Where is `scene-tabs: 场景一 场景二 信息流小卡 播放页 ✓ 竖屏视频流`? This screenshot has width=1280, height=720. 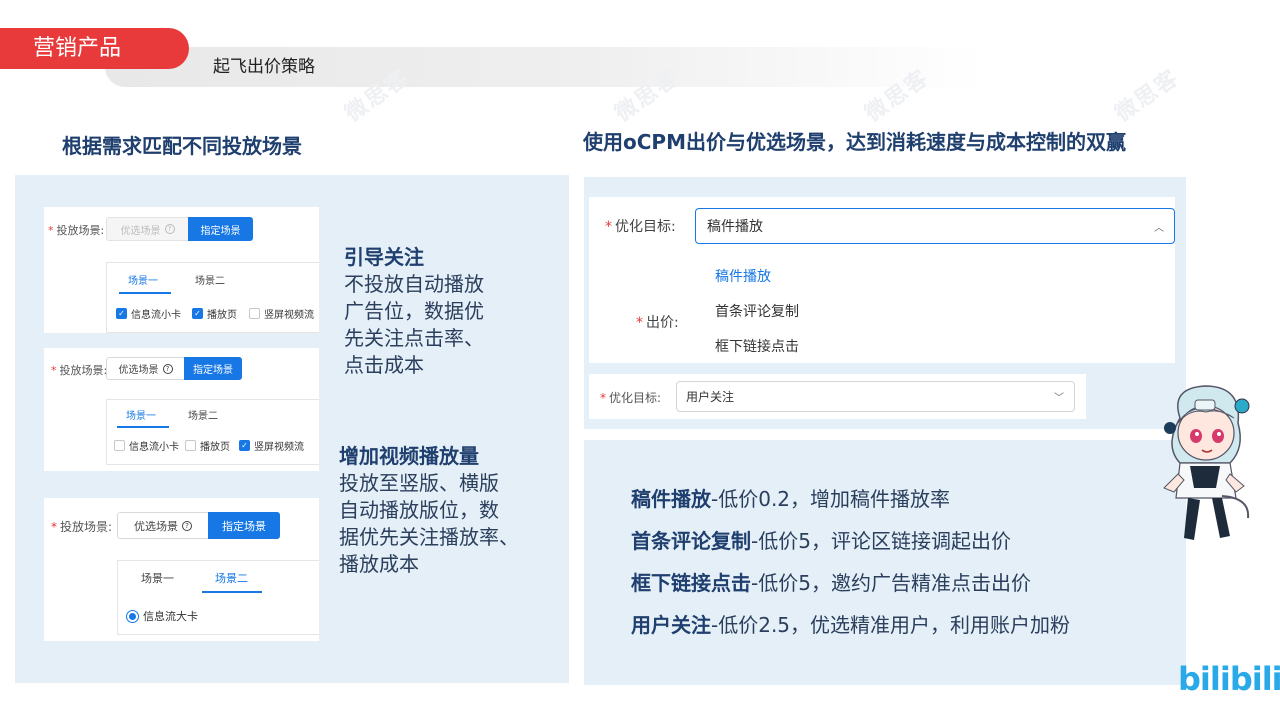 scene-tabs: 场景一 场景二 信息流小卡 播放页 ✓ 竖屏视频流 is located at coordinates (212, 432).